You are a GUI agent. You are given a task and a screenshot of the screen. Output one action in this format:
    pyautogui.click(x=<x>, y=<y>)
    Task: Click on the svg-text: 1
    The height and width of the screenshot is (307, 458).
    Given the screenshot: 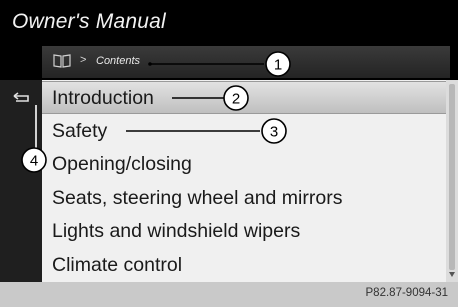 What is the action you would take?
    pyautogui.click(x=278, y=65)
    